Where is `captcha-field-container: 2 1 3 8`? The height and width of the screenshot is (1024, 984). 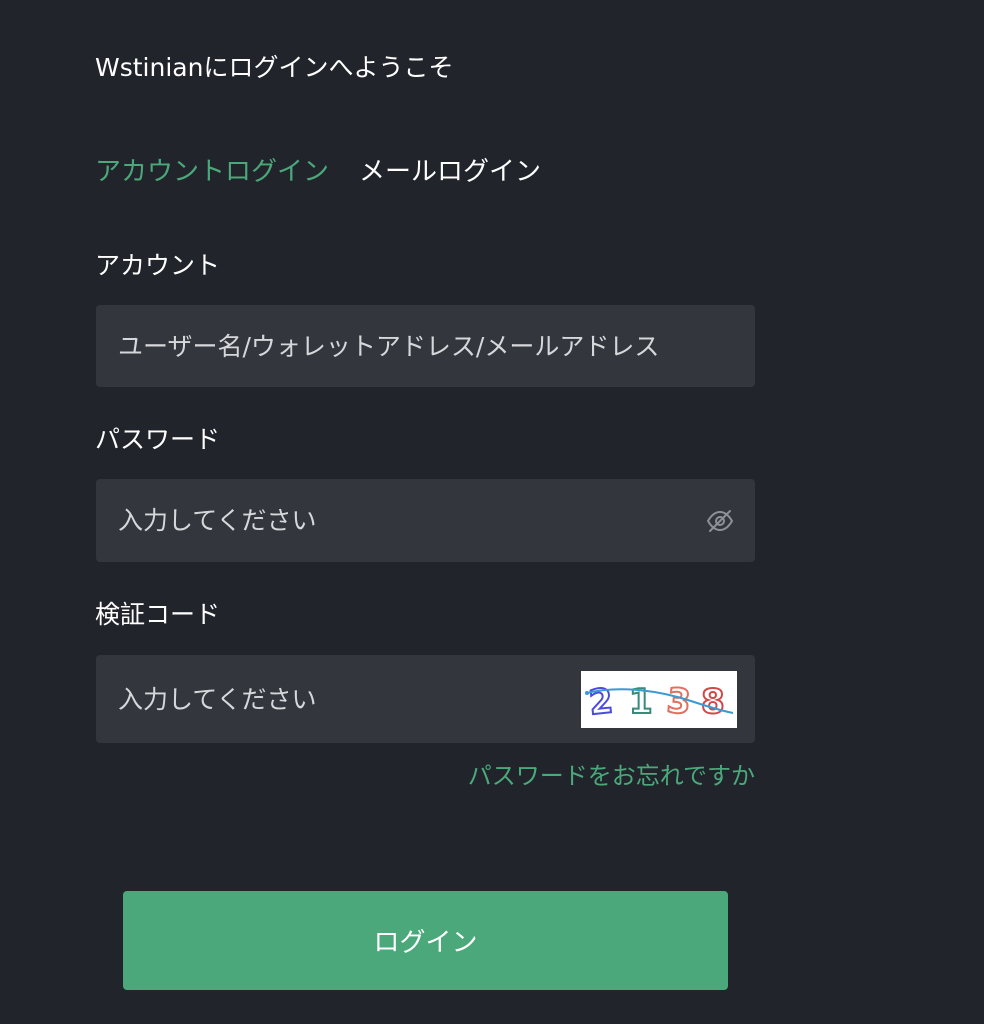
captcha-field-container: 2 1 3 8 is located at coordinates (425, 699).